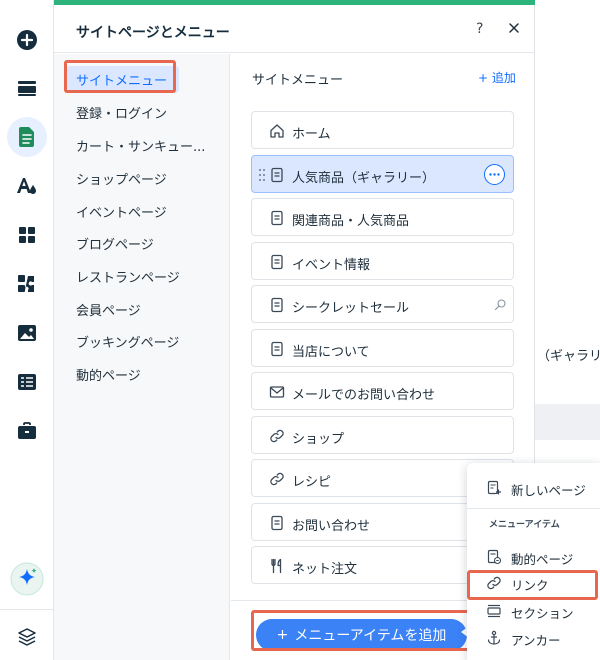 This screenshot has height=660, width=600. I want to click on table-icon, so click(27, 382).